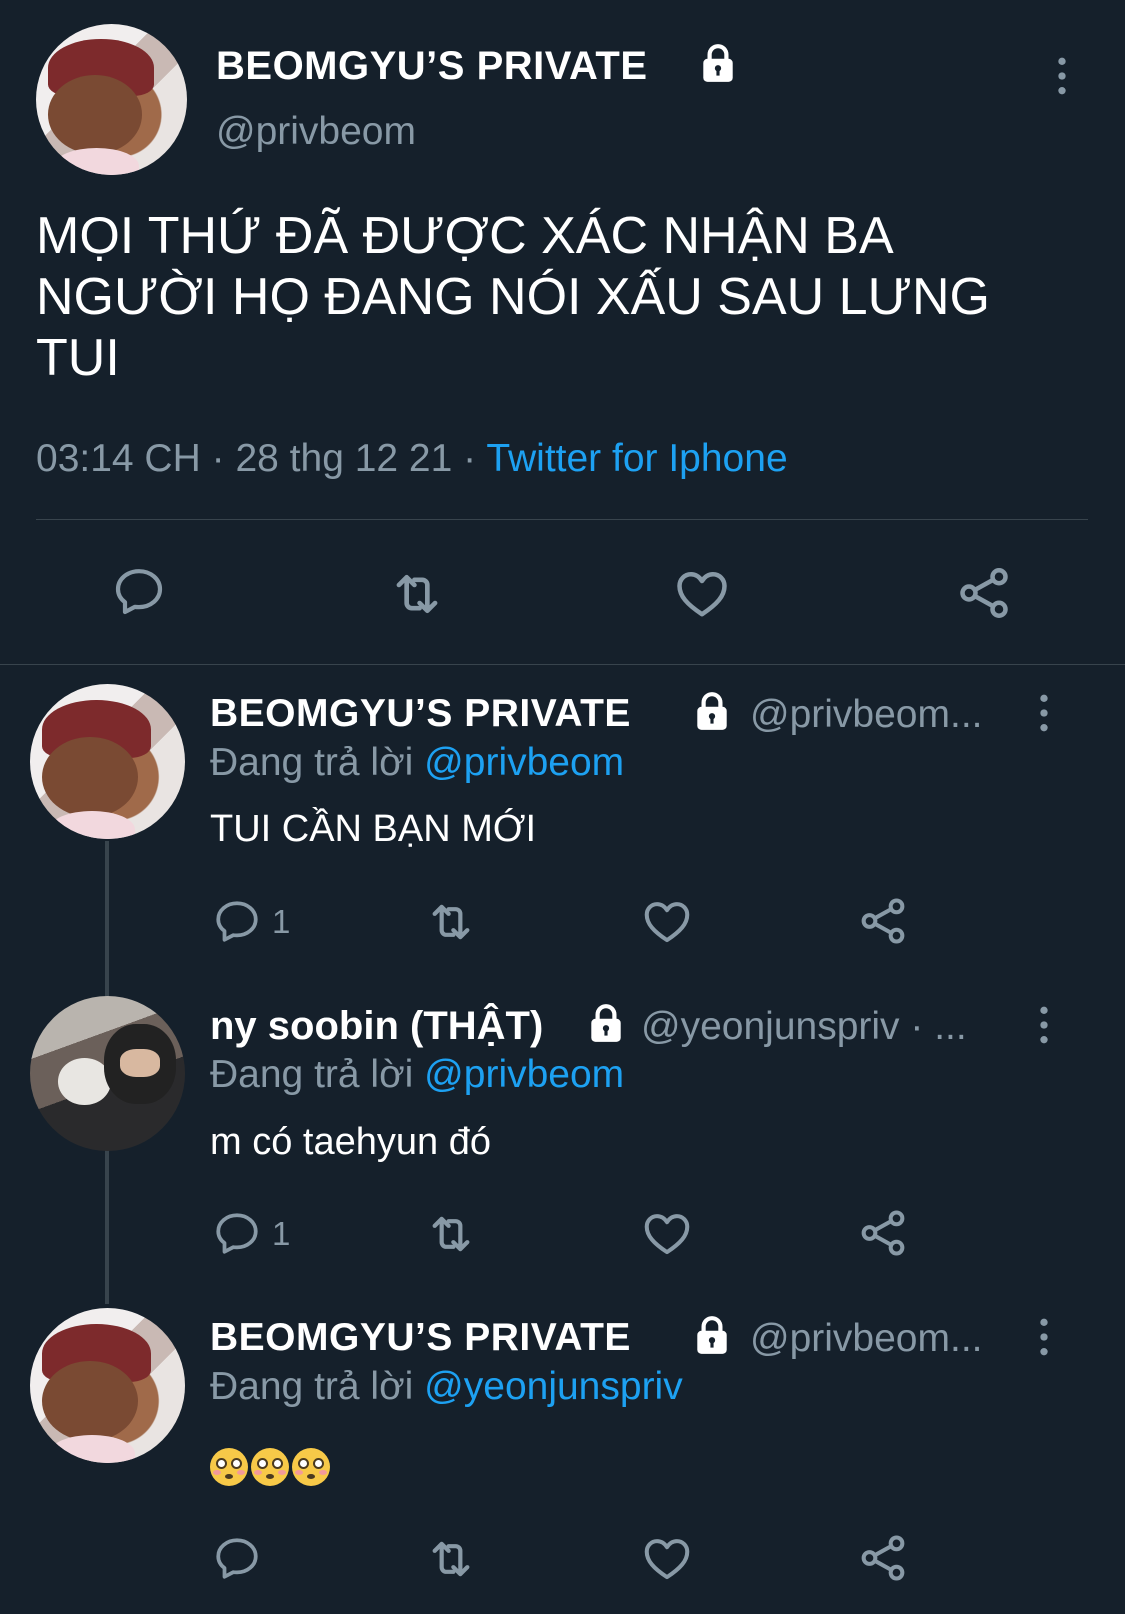 The width and height of the screenshot is (1125, 1614). I want to click on handle: @privbeom, so click(316, 132).